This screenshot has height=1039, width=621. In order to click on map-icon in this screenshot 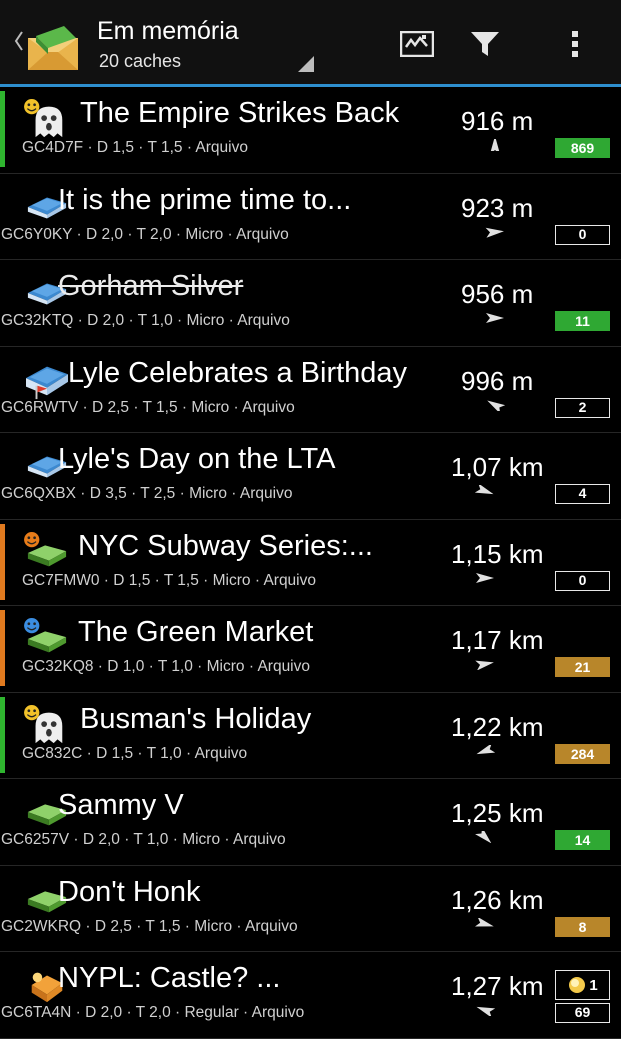, I will do `click(417, 44)`.